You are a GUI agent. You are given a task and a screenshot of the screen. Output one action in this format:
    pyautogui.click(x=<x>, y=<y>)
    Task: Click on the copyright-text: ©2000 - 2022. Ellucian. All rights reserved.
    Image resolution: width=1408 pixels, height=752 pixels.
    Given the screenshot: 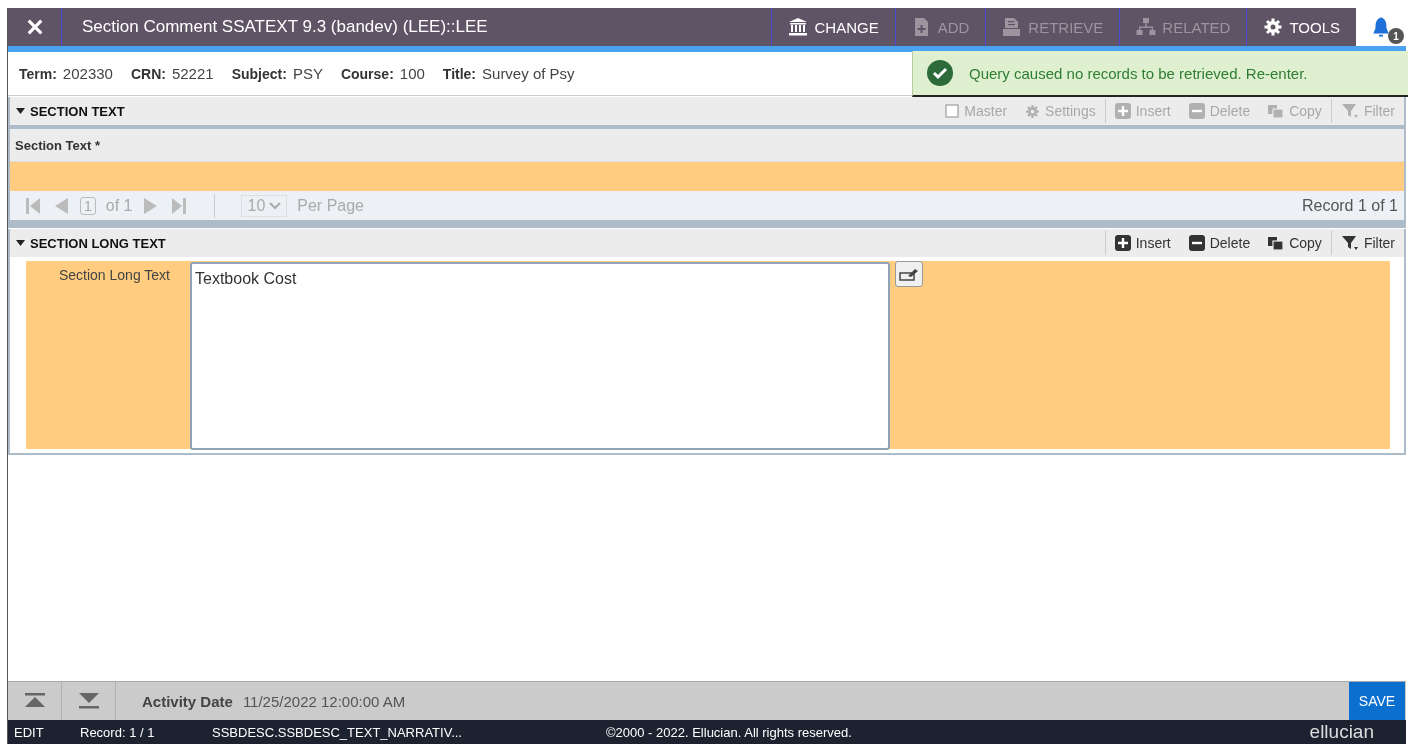 What is the action you would take?
    pyautogui.click(x=729, y=732)
    